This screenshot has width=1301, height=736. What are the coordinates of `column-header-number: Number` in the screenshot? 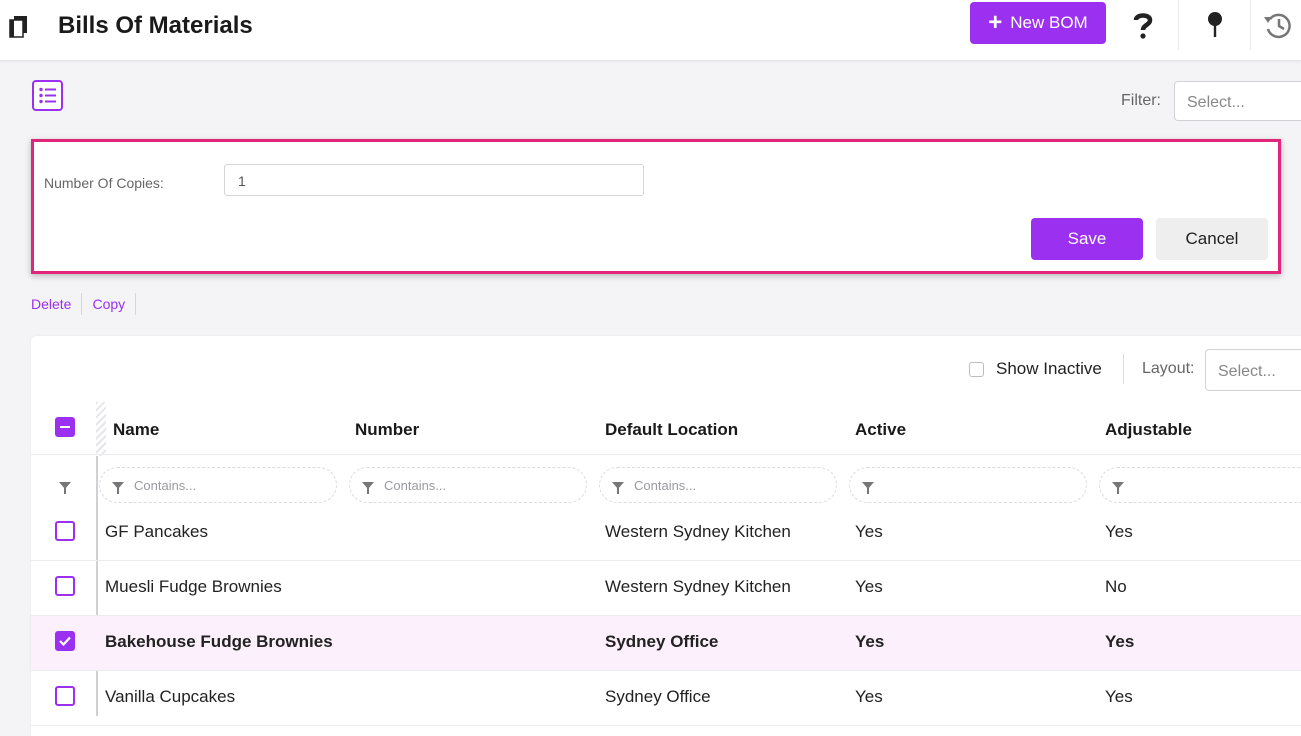 It's located at (387, 430).